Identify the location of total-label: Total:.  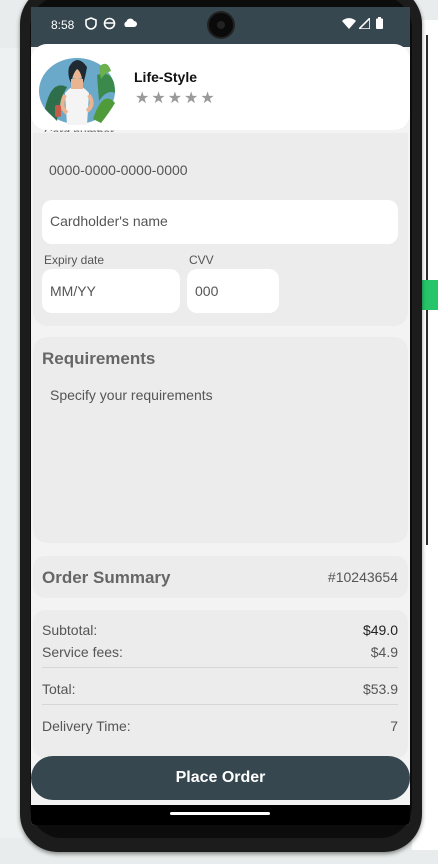
(59, 689).